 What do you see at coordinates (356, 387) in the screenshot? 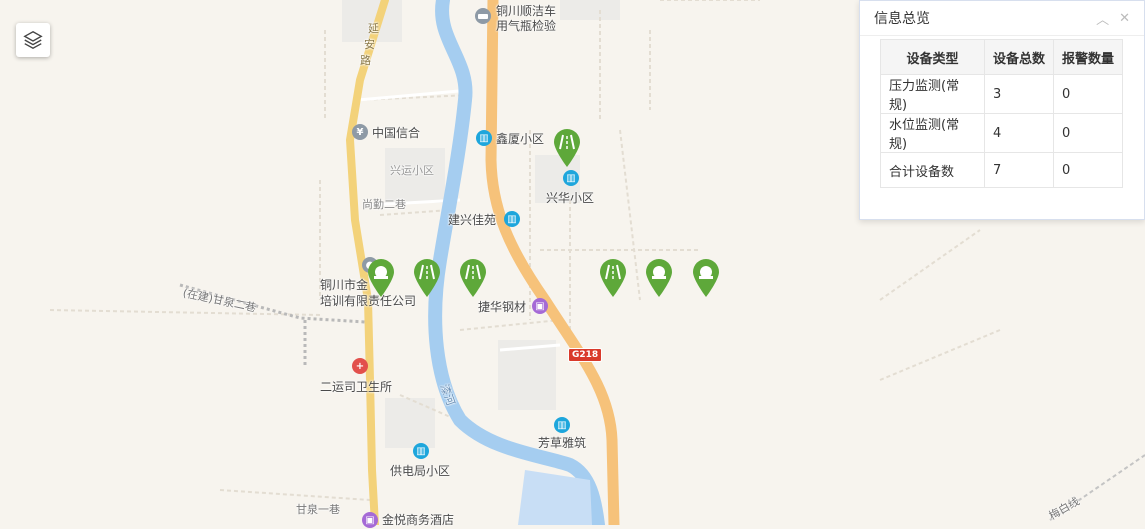
I see `poi-label: 二运司卫生所` at bounding box center [356, 387].